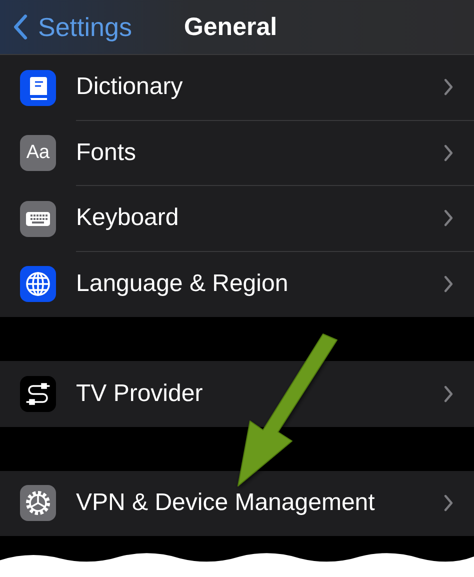 This screenshot has width=474, height=577. What do you see at coordinates (140, 394) in the screenshot?
I see `row-label: TV Provider` at bounding box center [140, 394].